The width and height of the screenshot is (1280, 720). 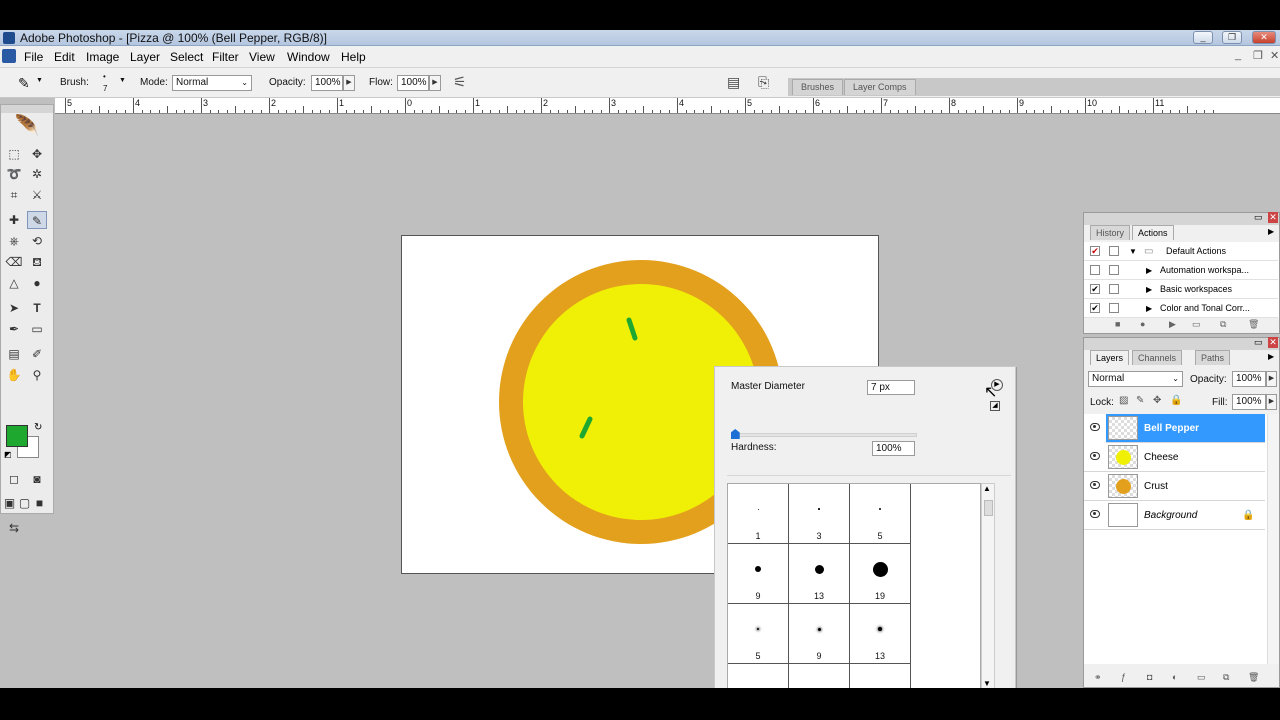 I want to click on menu-window: Window, so click(x=308, y=57).